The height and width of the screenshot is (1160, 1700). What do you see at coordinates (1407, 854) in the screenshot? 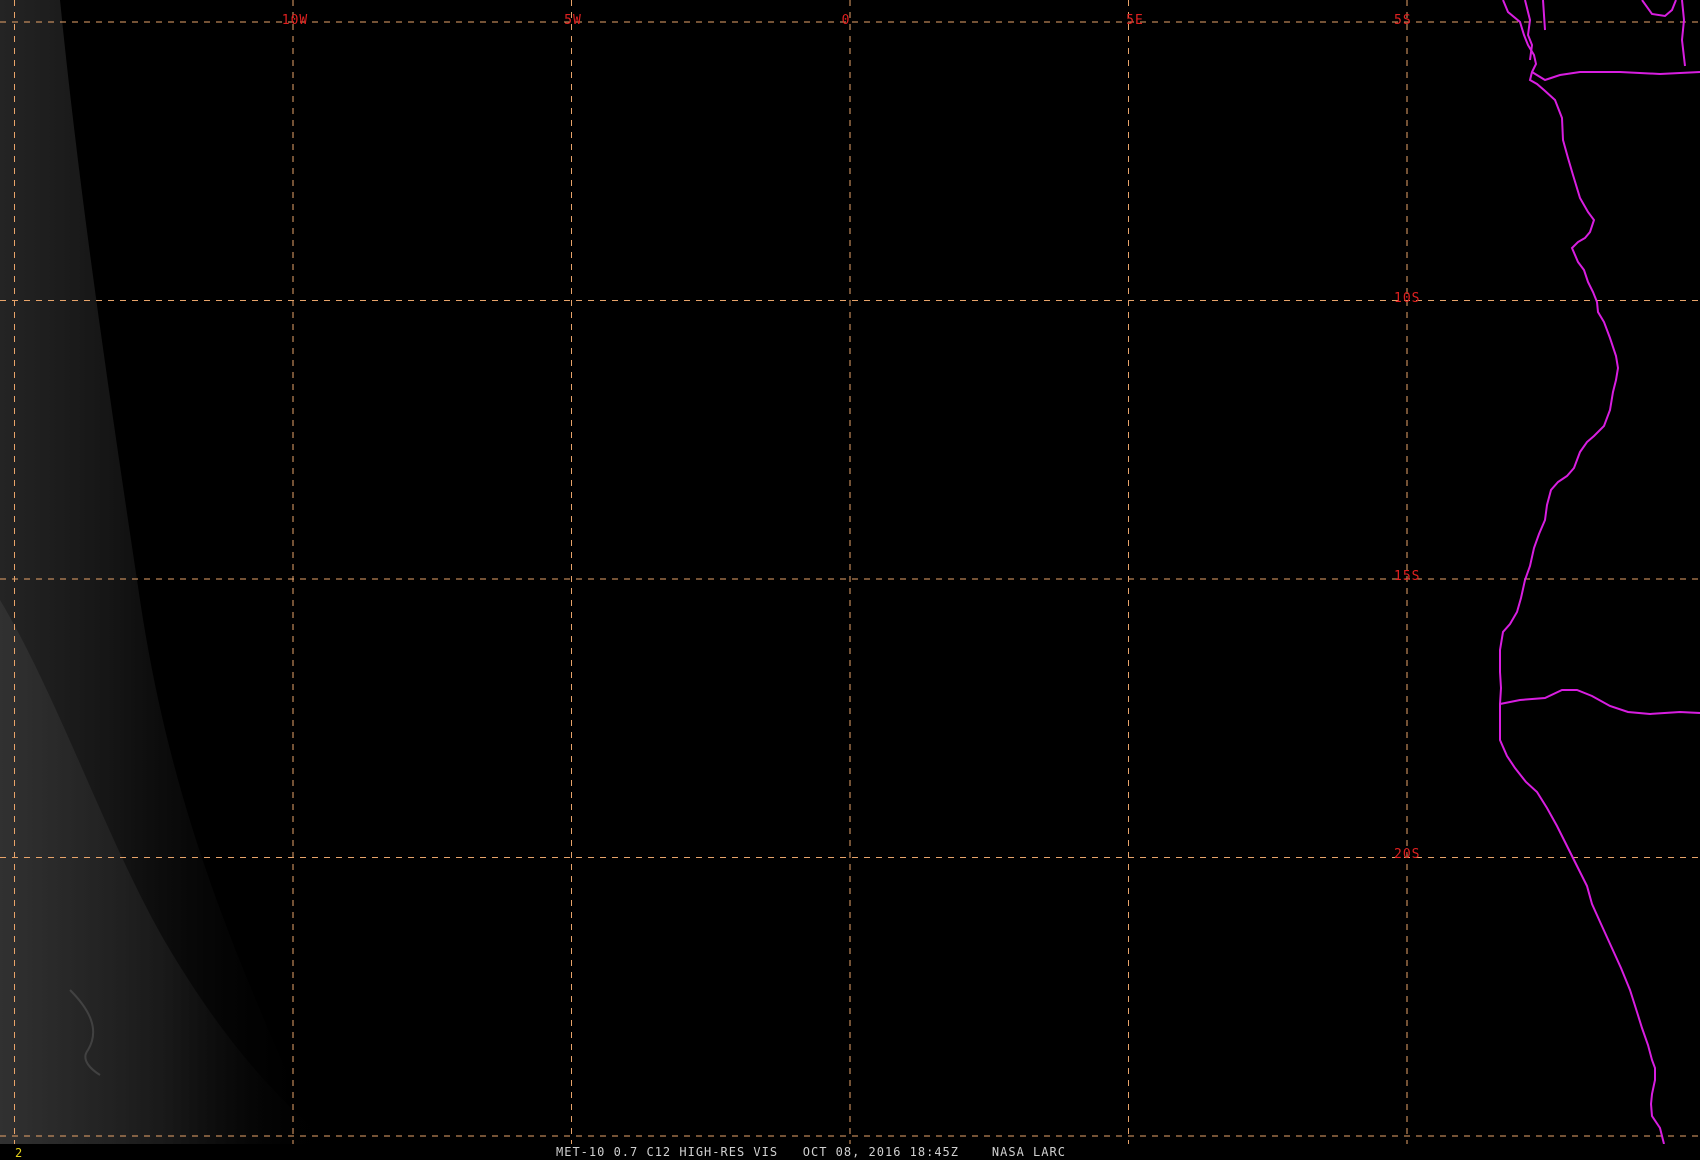
I see `lat-label-20s: 20S` at bounding box center [1407, 854].